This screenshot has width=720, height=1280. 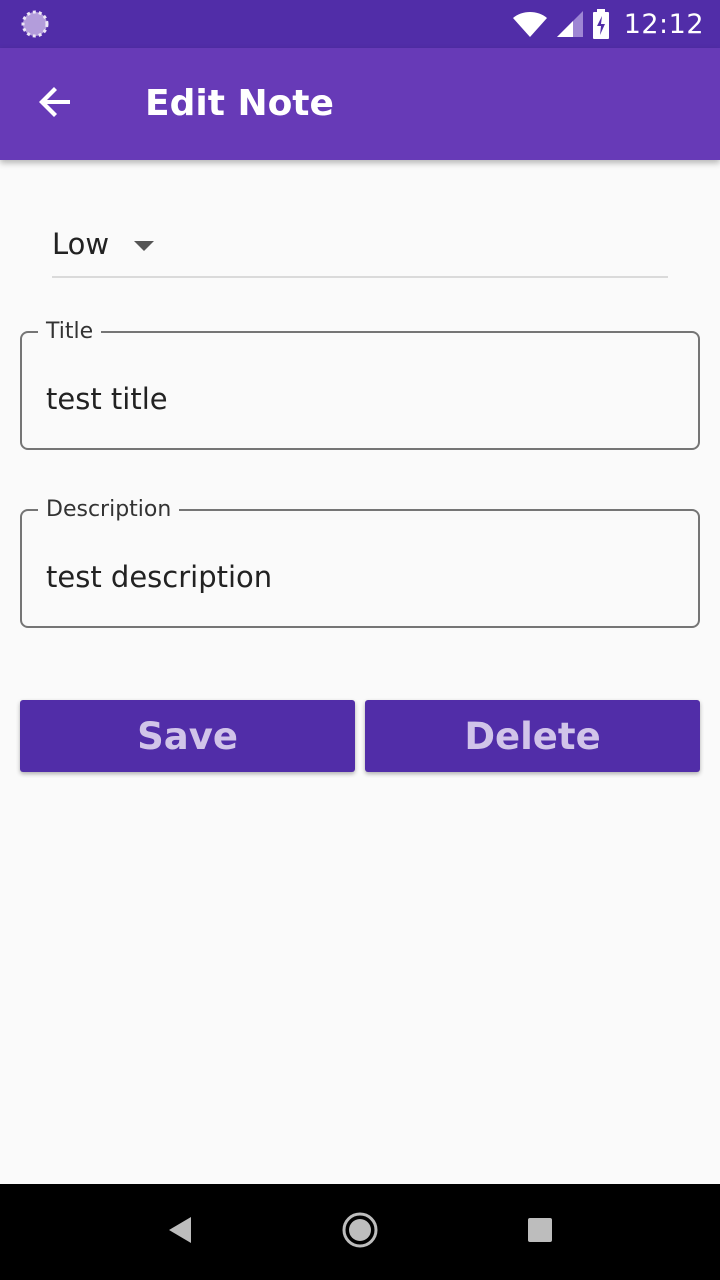 I want to click on description-field-label: Description, so click(x=109, y=509).